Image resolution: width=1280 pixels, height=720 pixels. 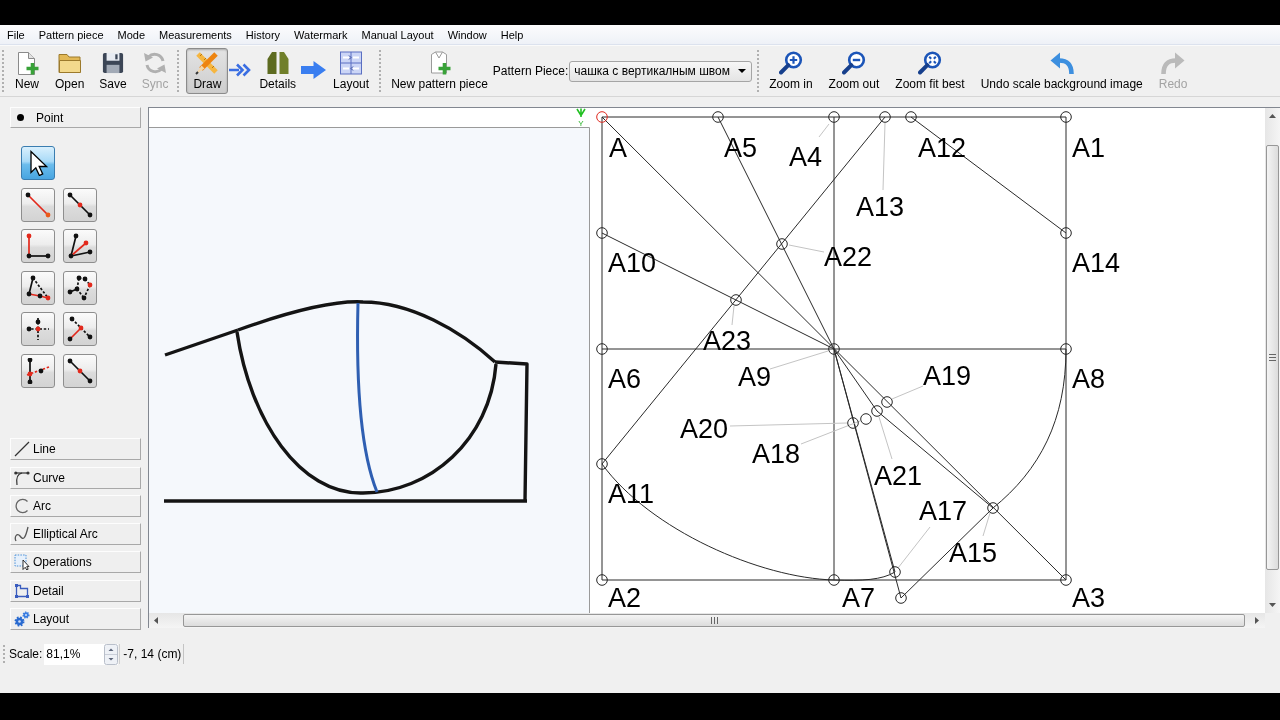 What do you see at coordinates (75, 562) in the screenshot?
I see `tool-group-button: Operations` at bounding box center [75, 562].